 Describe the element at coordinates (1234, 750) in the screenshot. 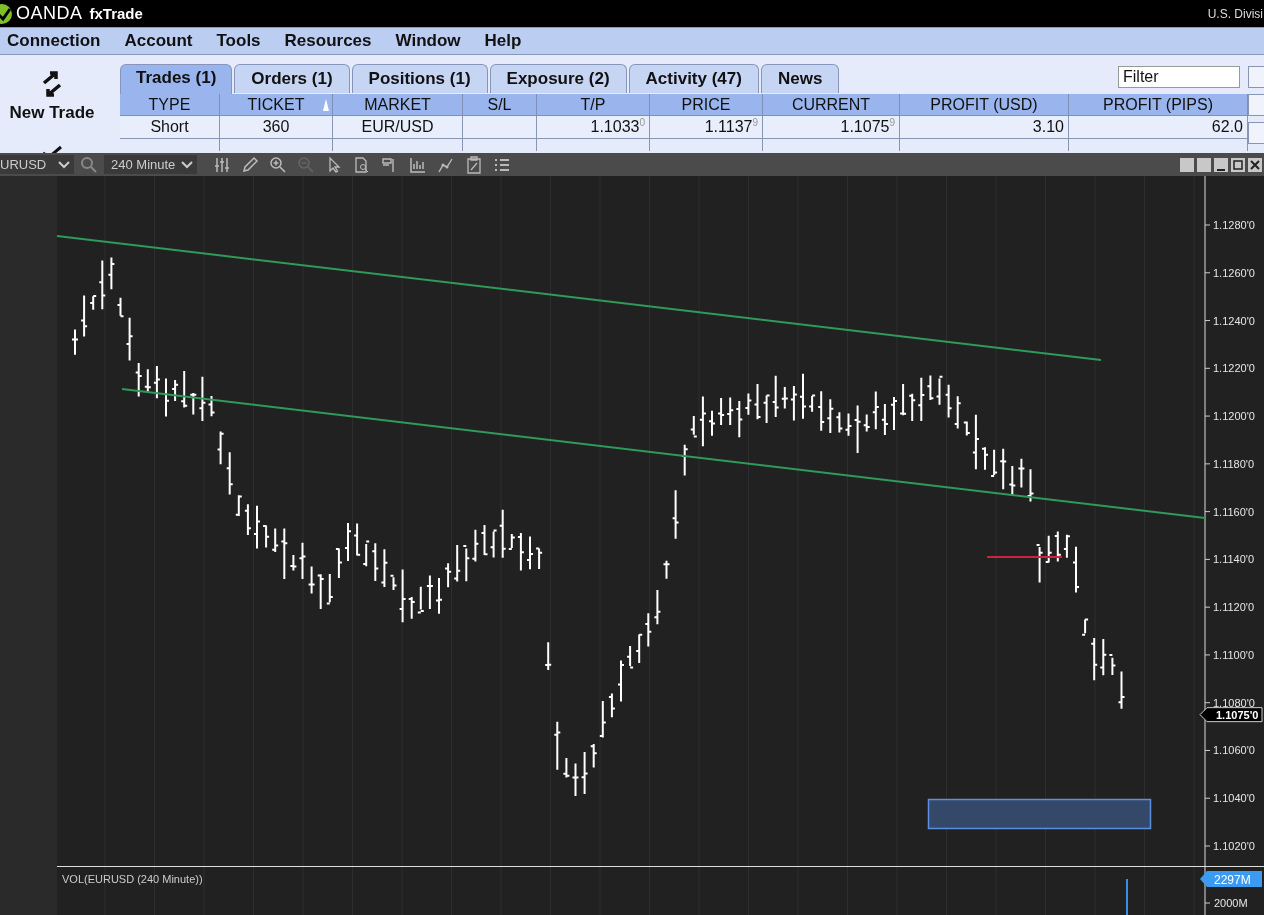

I see `price-axis-label: 1.1060'0` at that location.